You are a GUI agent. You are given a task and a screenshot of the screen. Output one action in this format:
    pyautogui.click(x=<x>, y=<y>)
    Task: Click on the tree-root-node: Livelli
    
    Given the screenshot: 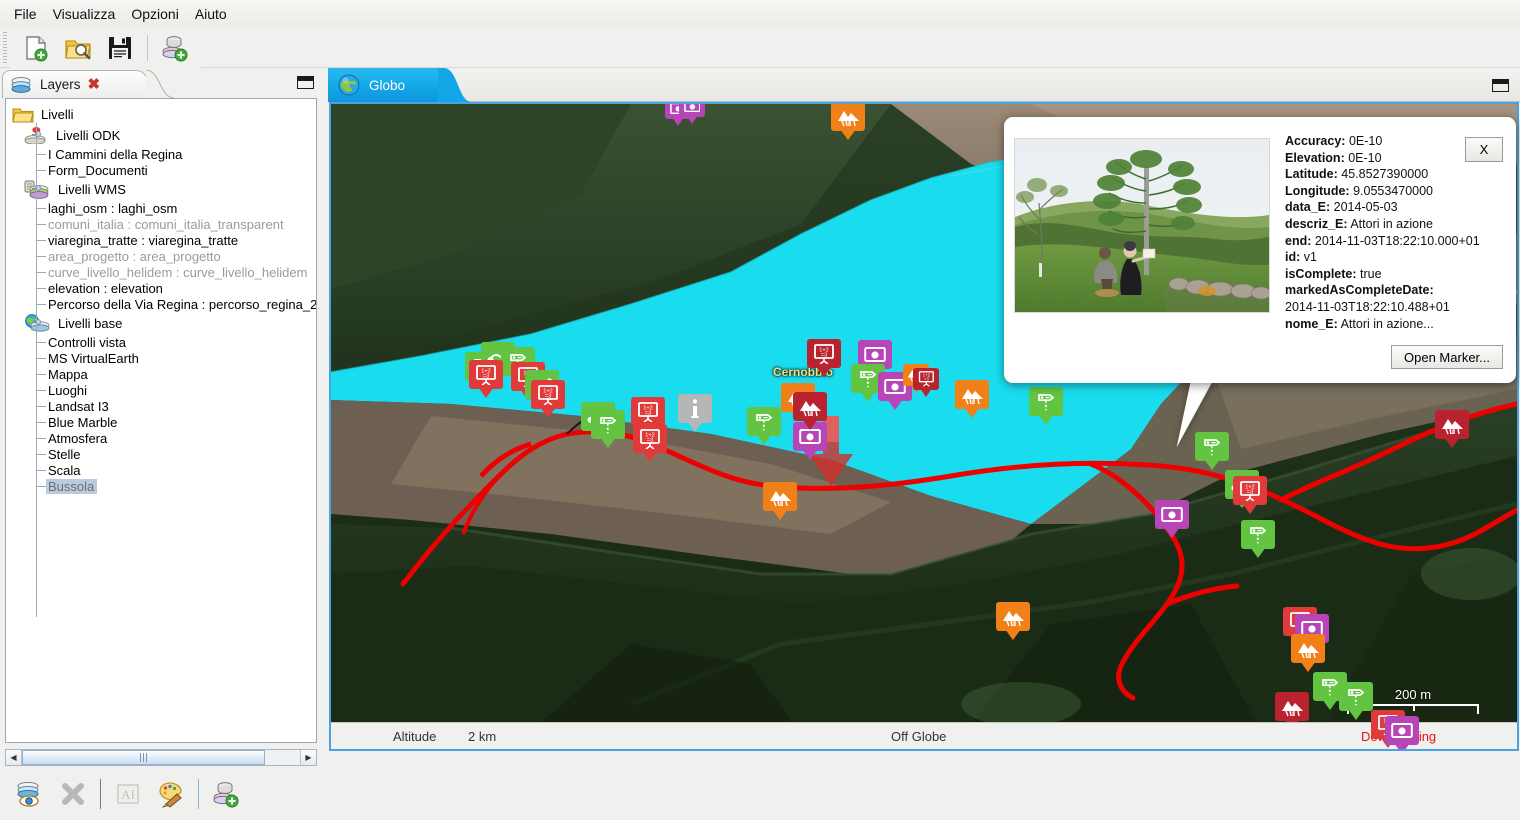 What is the action you would take?
    pyautogui.click(x=161, y=114)
    